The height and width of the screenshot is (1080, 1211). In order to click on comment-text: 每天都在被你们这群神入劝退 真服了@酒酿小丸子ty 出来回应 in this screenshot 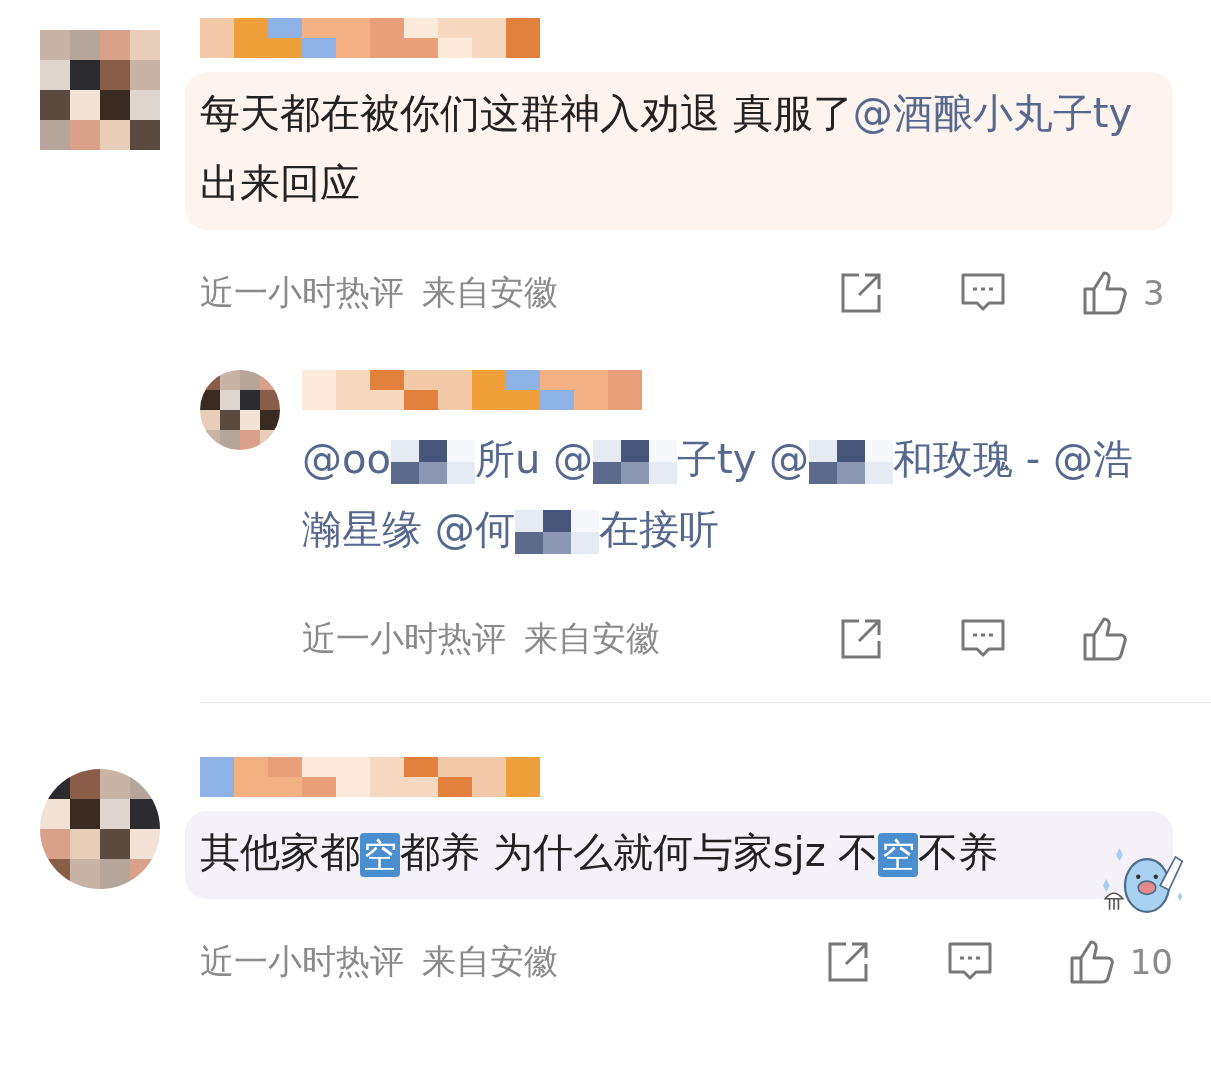, I will do `click(667, 148)`.